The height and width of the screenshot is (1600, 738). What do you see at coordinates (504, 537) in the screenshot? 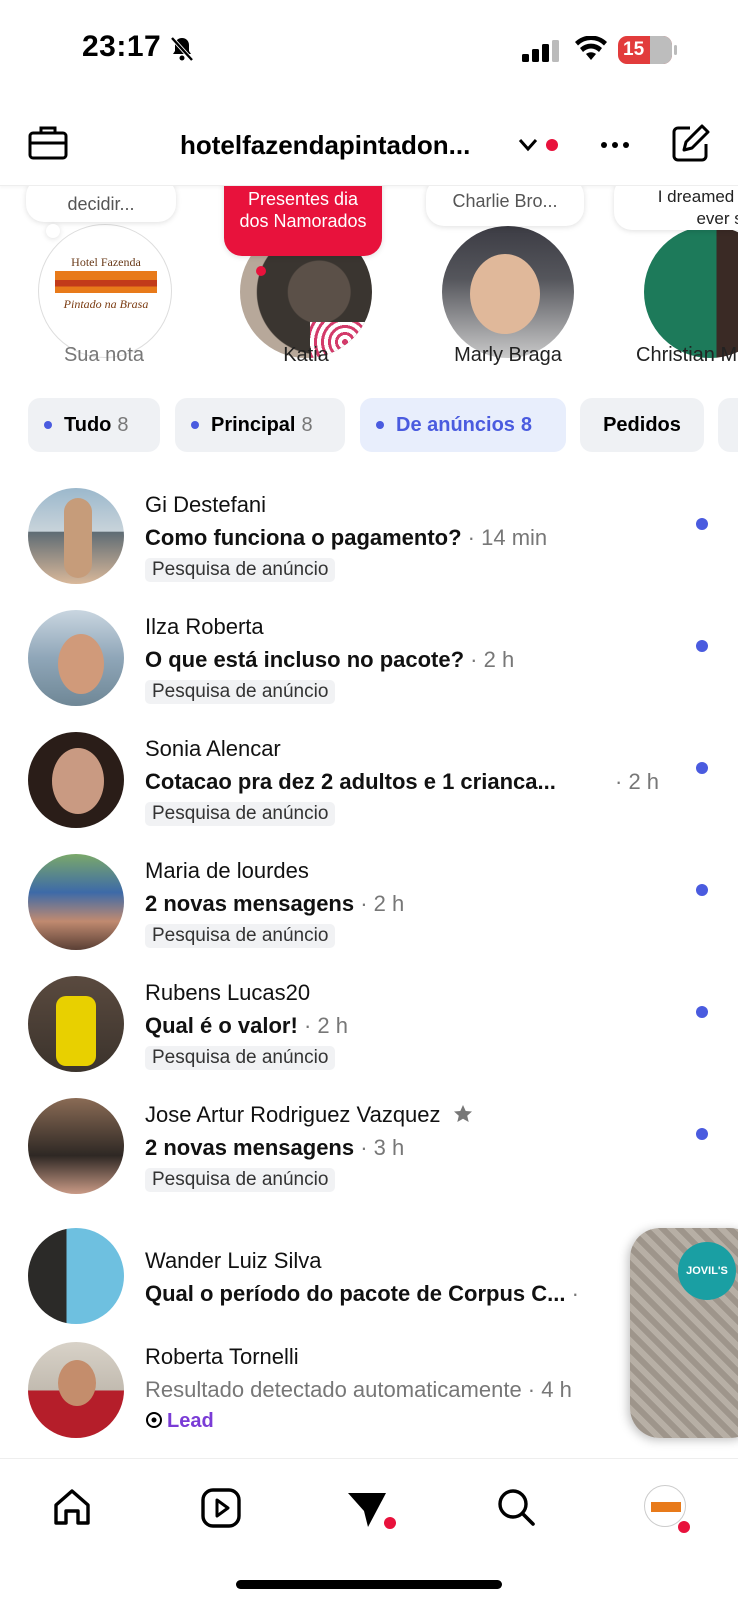
I see `message-time: · 14 min` at bounding box center [504, 537].